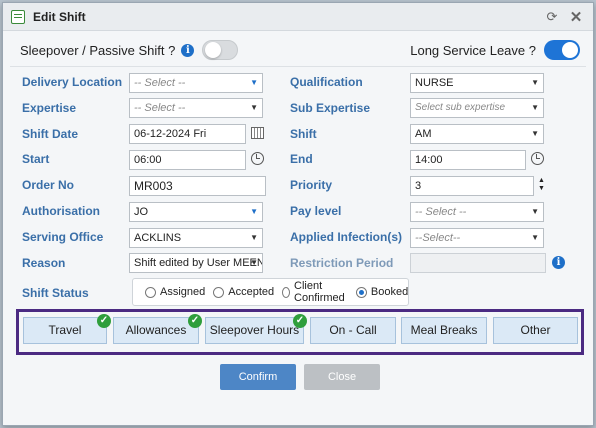 The width and height of the screenshot is (596, 428). I want to click on authorisation-select: JO, so click(196, 212).